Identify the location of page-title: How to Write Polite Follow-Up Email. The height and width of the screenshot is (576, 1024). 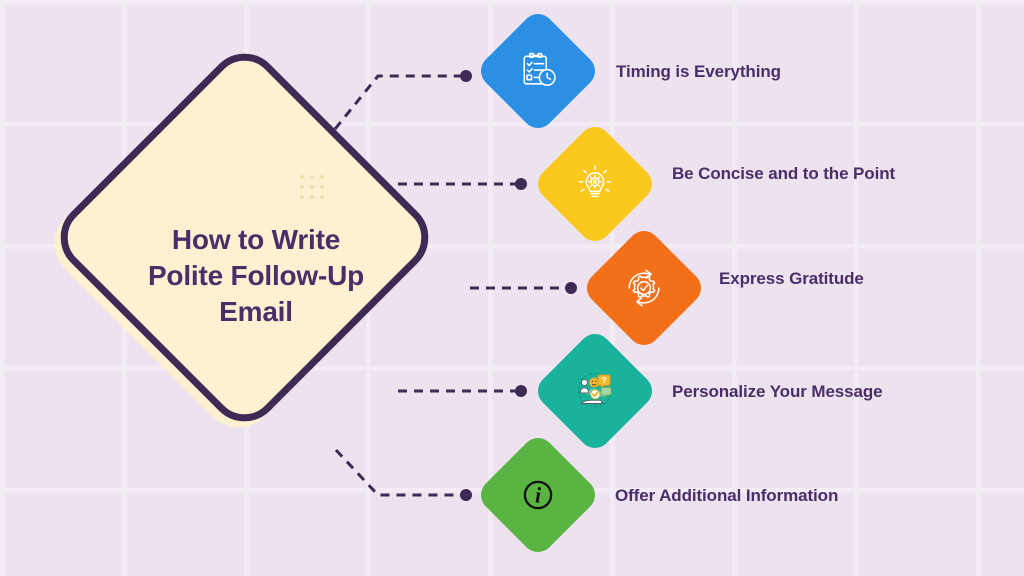
(256, 276).